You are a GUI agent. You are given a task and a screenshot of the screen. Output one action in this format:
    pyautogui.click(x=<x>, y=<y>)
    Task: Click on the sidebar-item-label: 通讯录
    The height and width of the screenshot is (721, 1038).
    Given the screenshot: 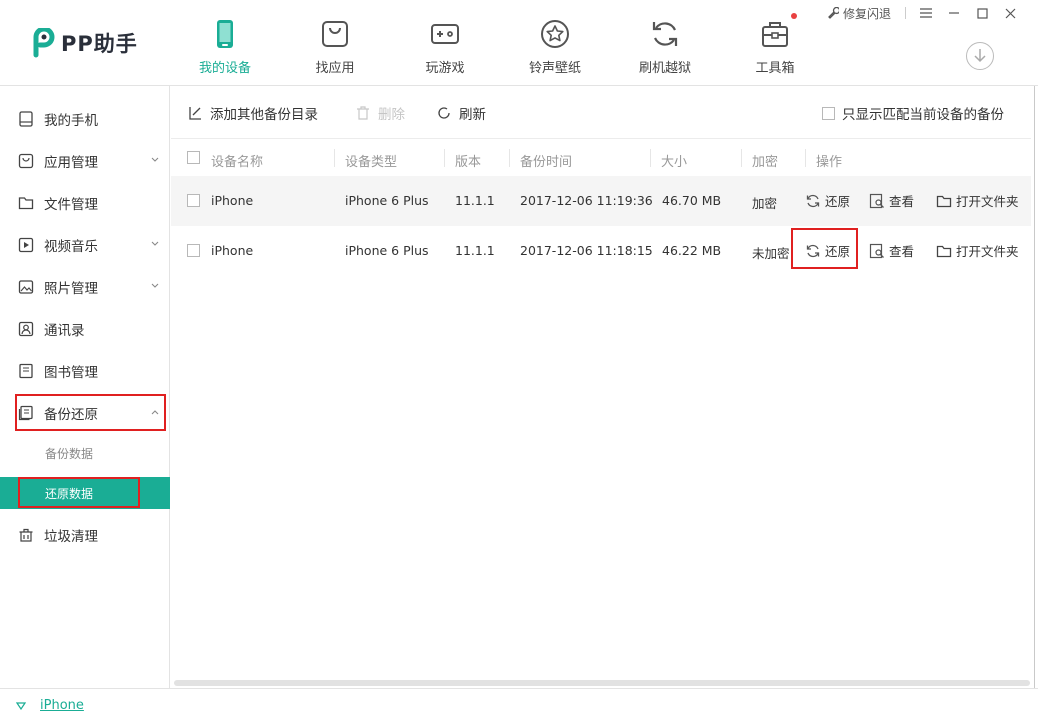 What is the action you would take?
    pyautogui.click(x=64, y=329)
    